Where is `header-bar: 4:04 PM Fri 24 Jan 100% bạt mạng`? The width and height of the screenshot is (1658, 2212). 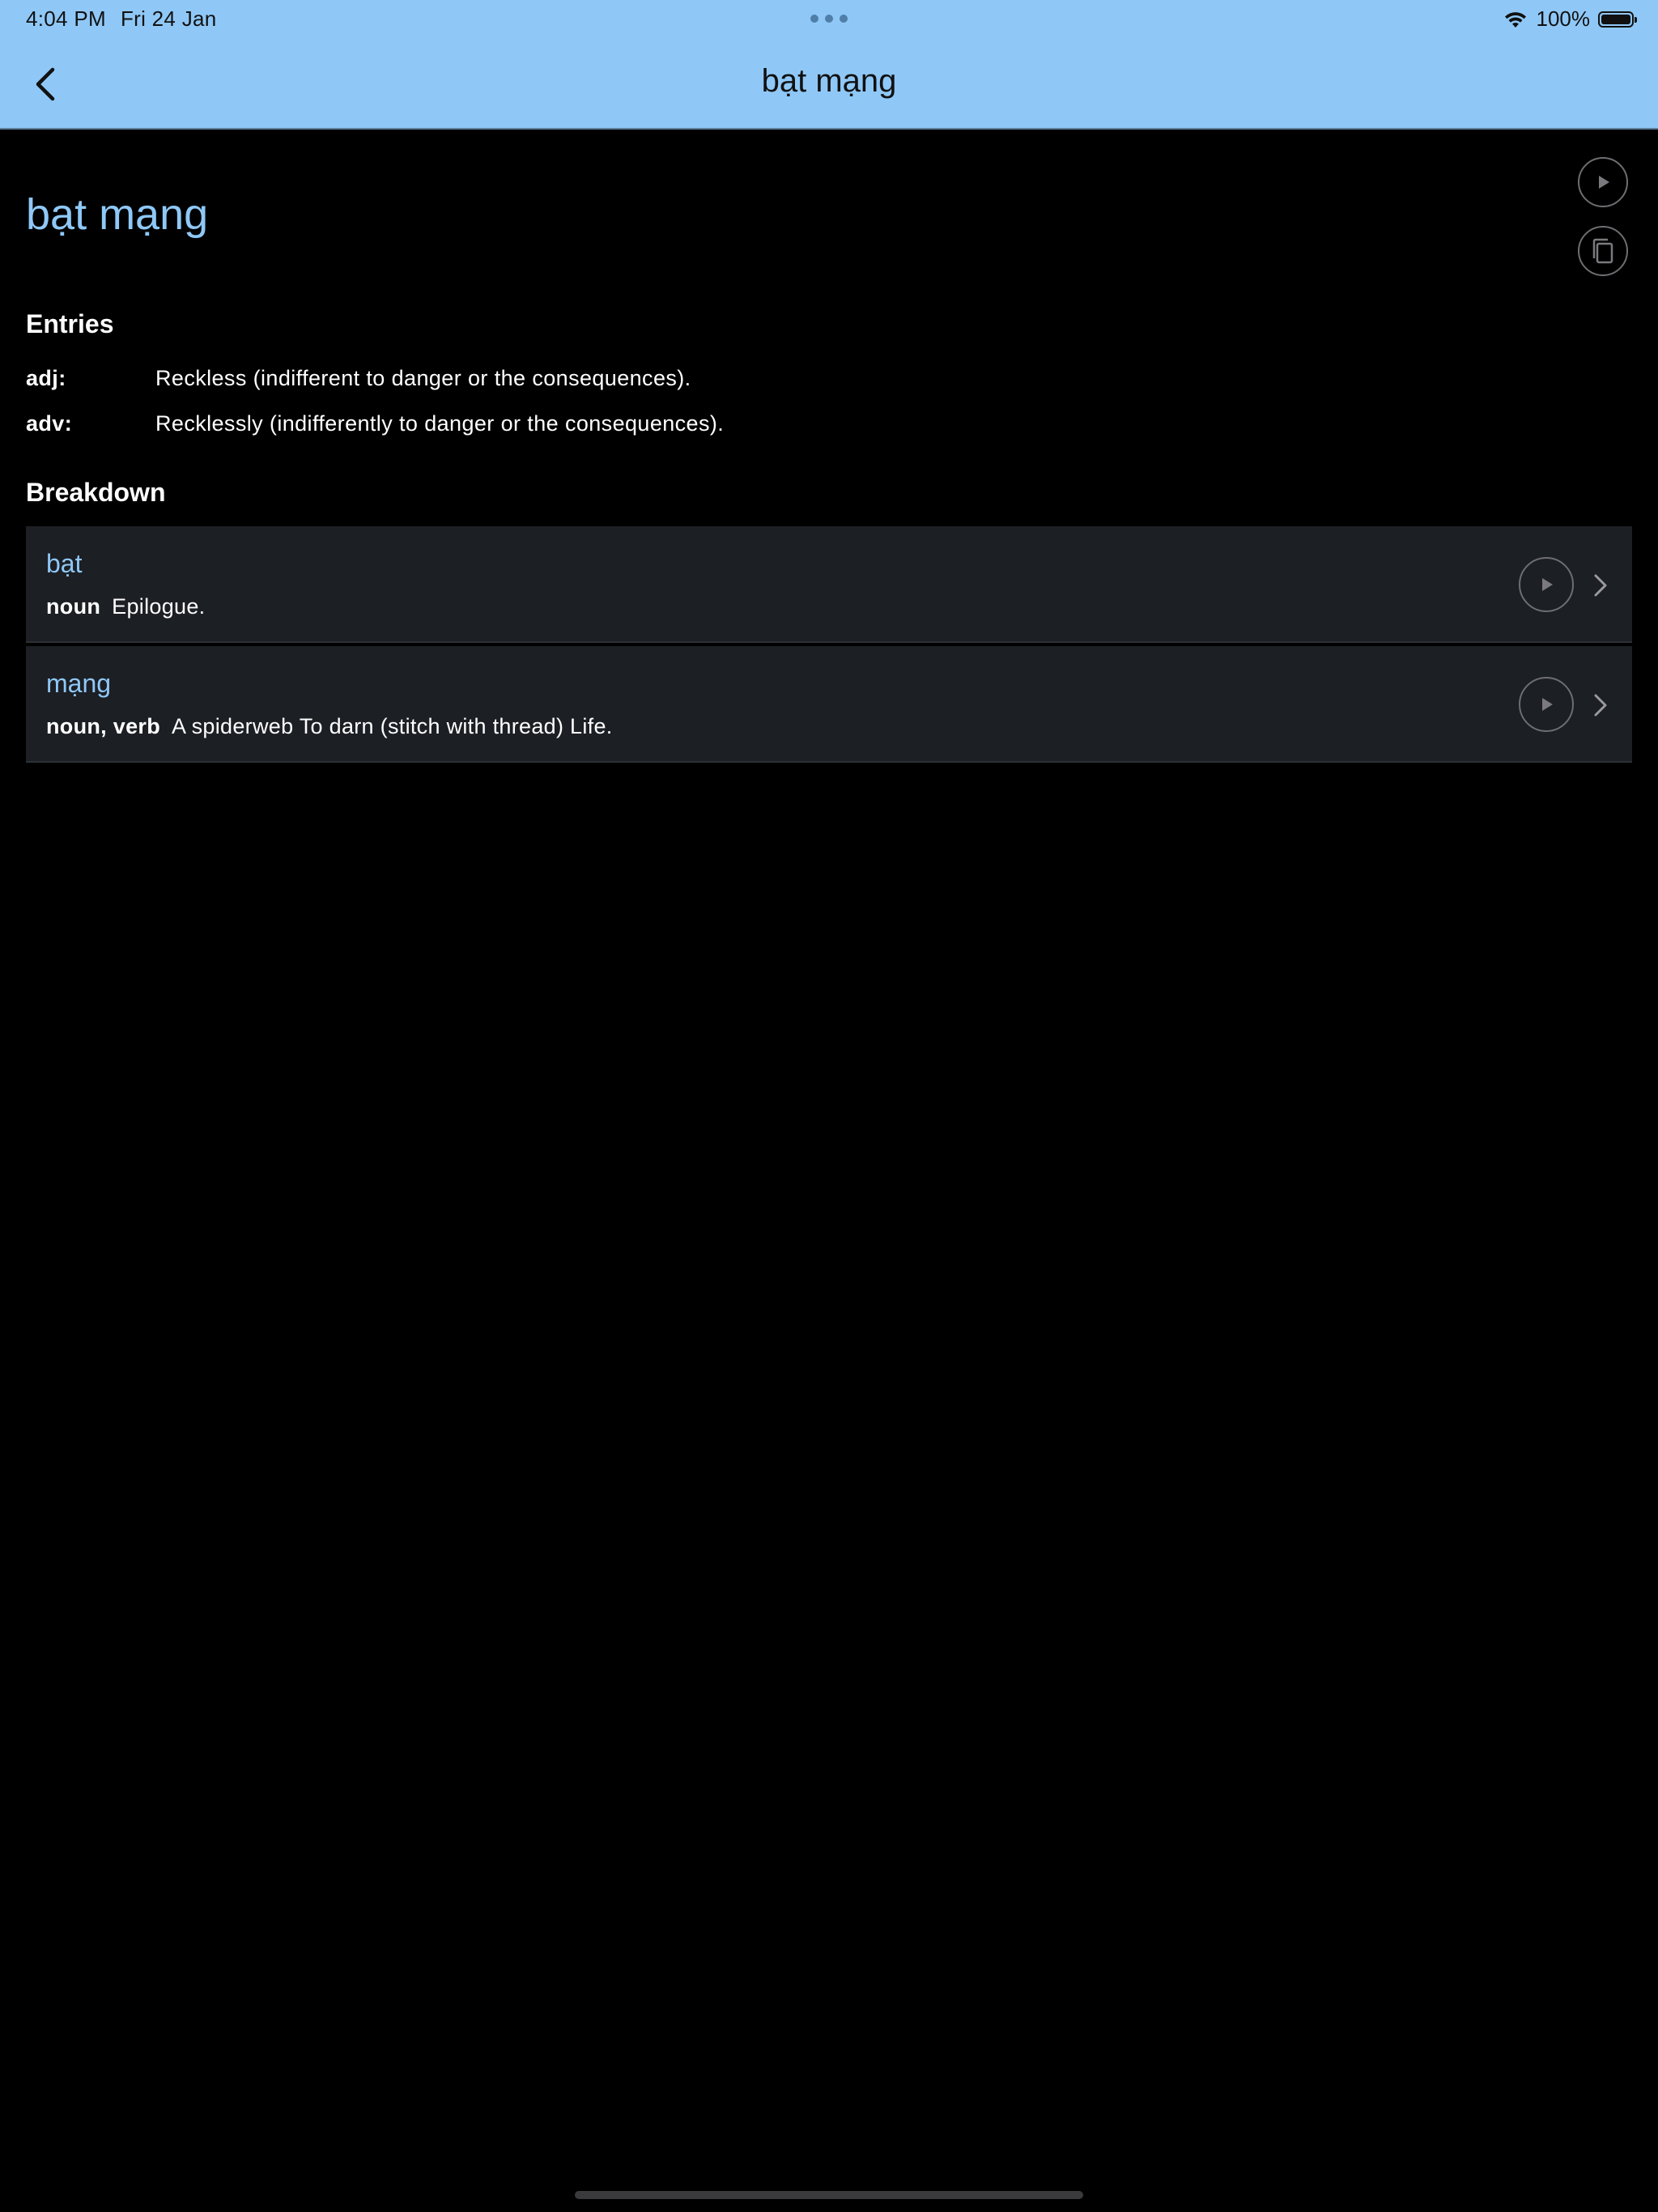 header-bar: 4:04 PM Fri 24 Jan 100% bạt mạng is located at coordinates (829, 65).